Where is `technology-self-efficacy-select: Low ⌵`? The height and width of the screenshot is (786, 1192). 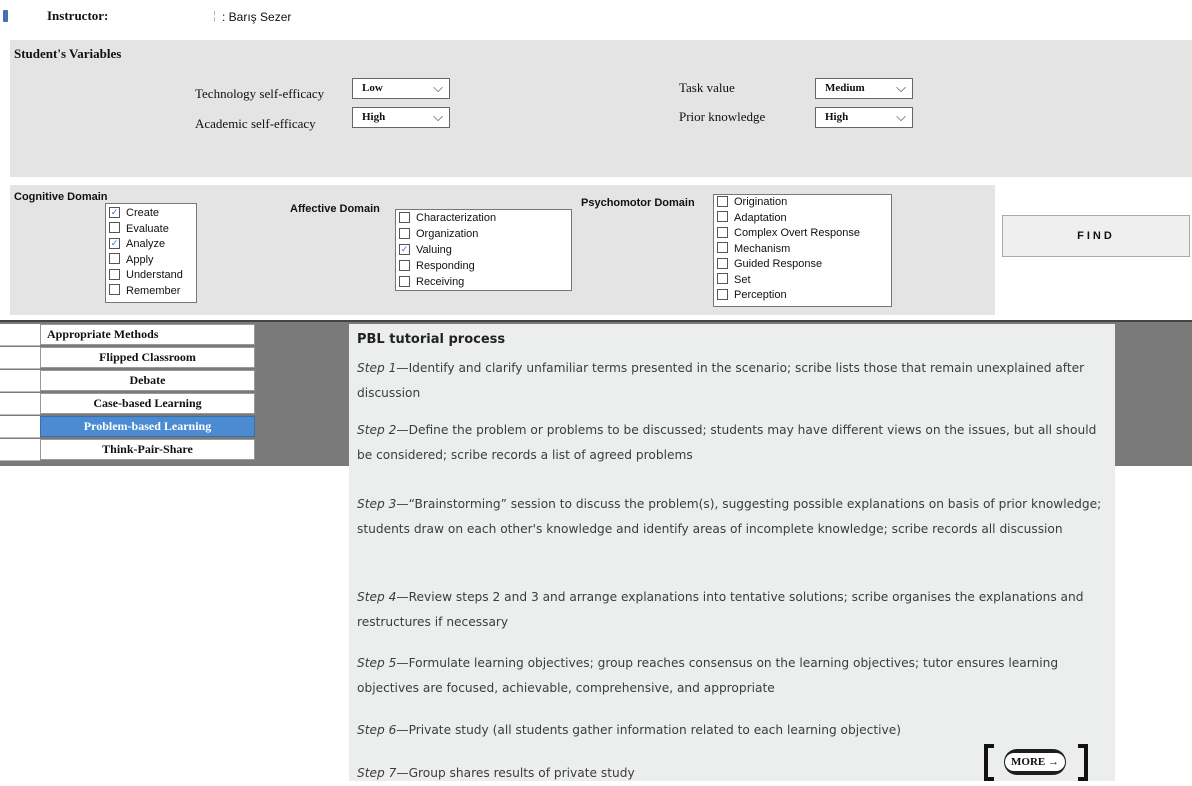 technology-self-efficacy-select: Low ⌵ is located at coordinates (401, 88).